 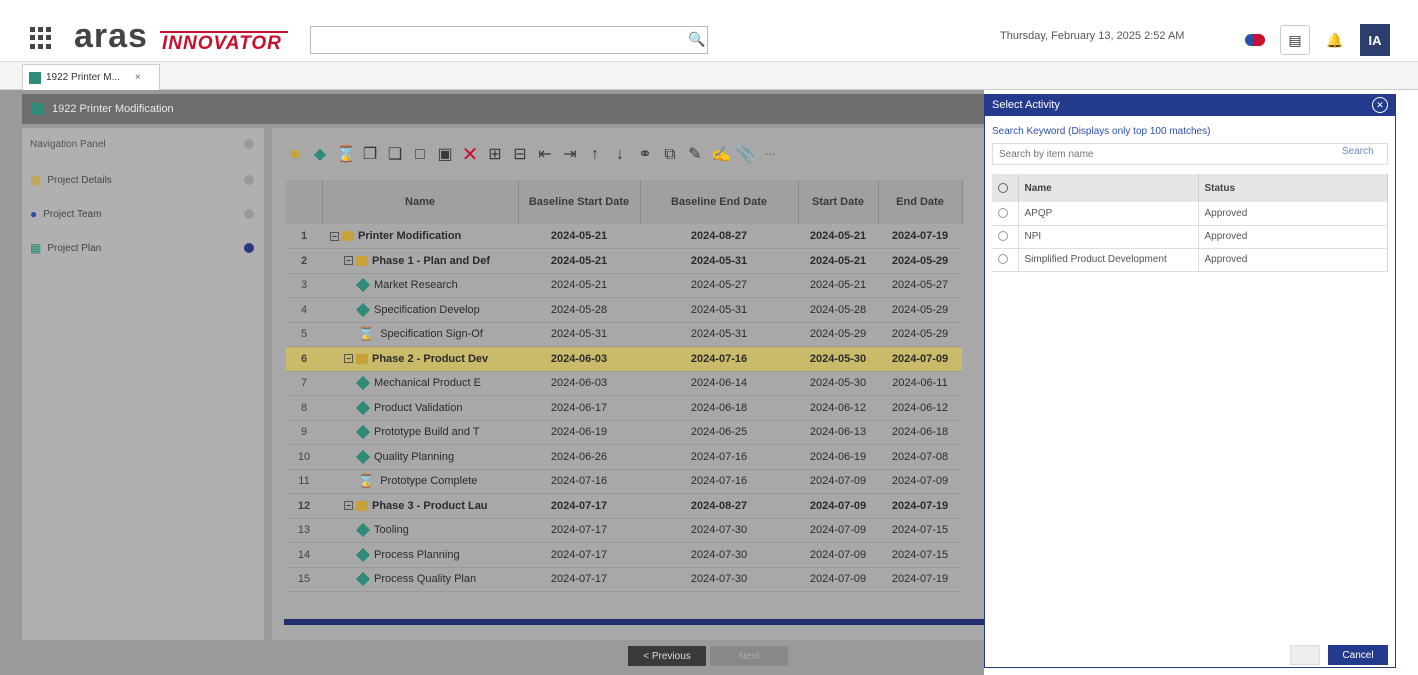 I want to click on add-activity-icon: ◆, so click(x=320, y=155).